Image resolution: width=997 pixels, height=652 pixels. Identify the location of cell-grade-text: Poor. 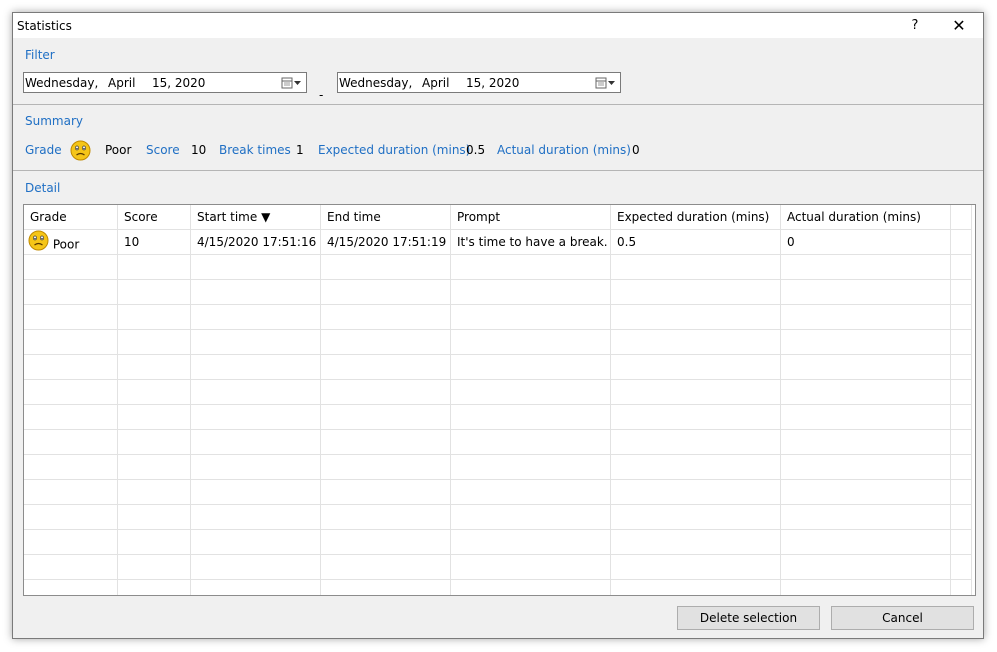
(66, 244).